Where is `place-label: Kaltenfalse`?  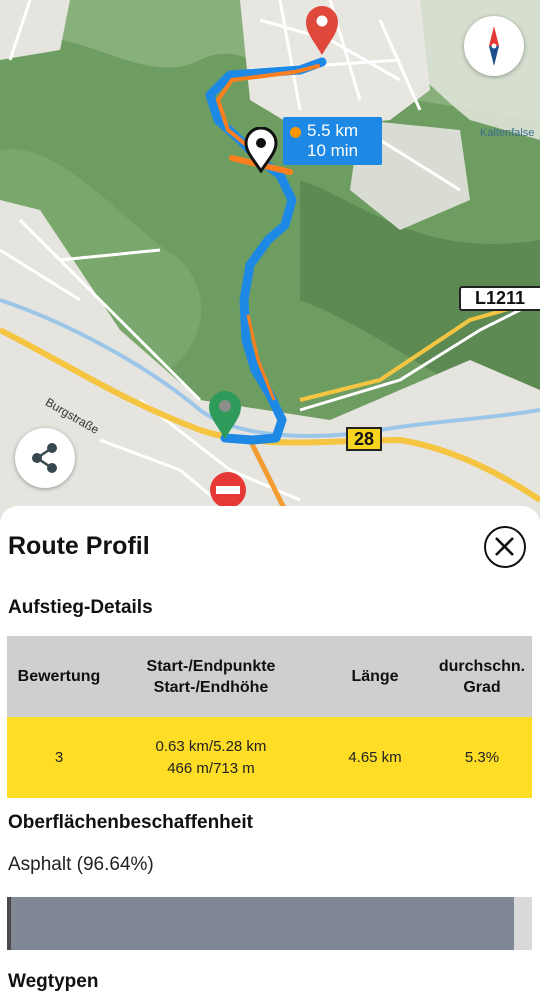 place-label: Kaltenfalse is located at coordinates (507, 133).